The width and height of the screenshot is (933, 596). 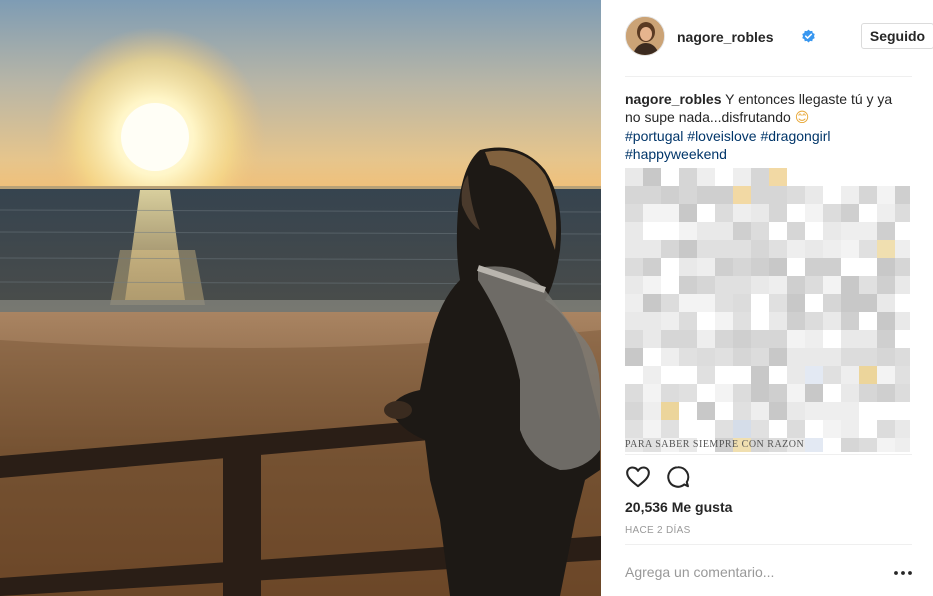 What do you see at coordinates (721, 136) in the screenshot?
I see `hashtag-link: #loveislove` at bounding box center [721, 136].